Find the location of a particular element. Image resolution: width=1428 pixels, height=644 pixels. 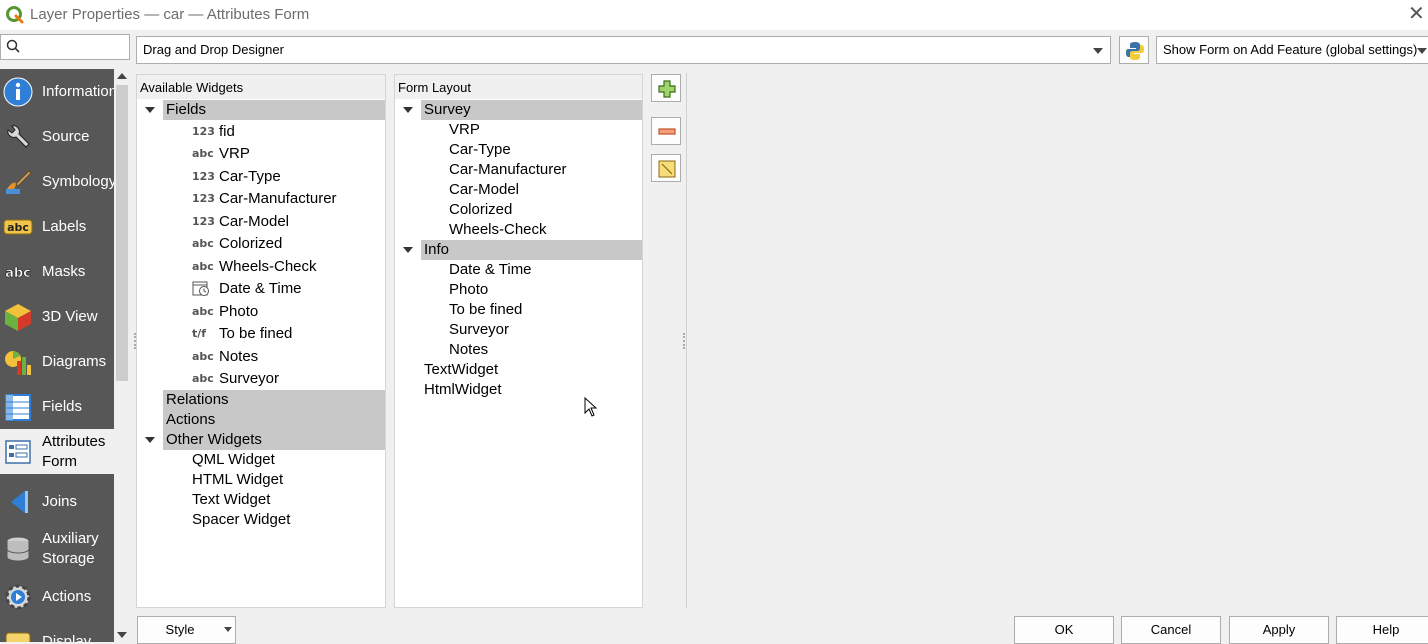

plus-icon is located at coordinates (667, 89).